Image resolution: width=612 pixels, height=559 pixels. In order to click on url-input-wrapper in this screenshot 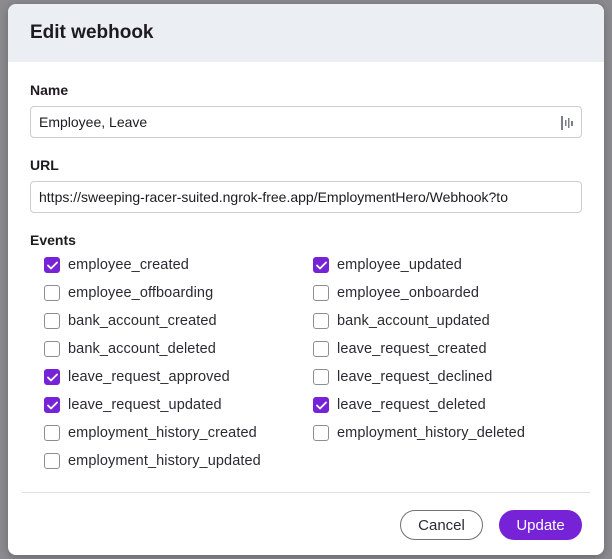, I will do `click(306, 197)`.